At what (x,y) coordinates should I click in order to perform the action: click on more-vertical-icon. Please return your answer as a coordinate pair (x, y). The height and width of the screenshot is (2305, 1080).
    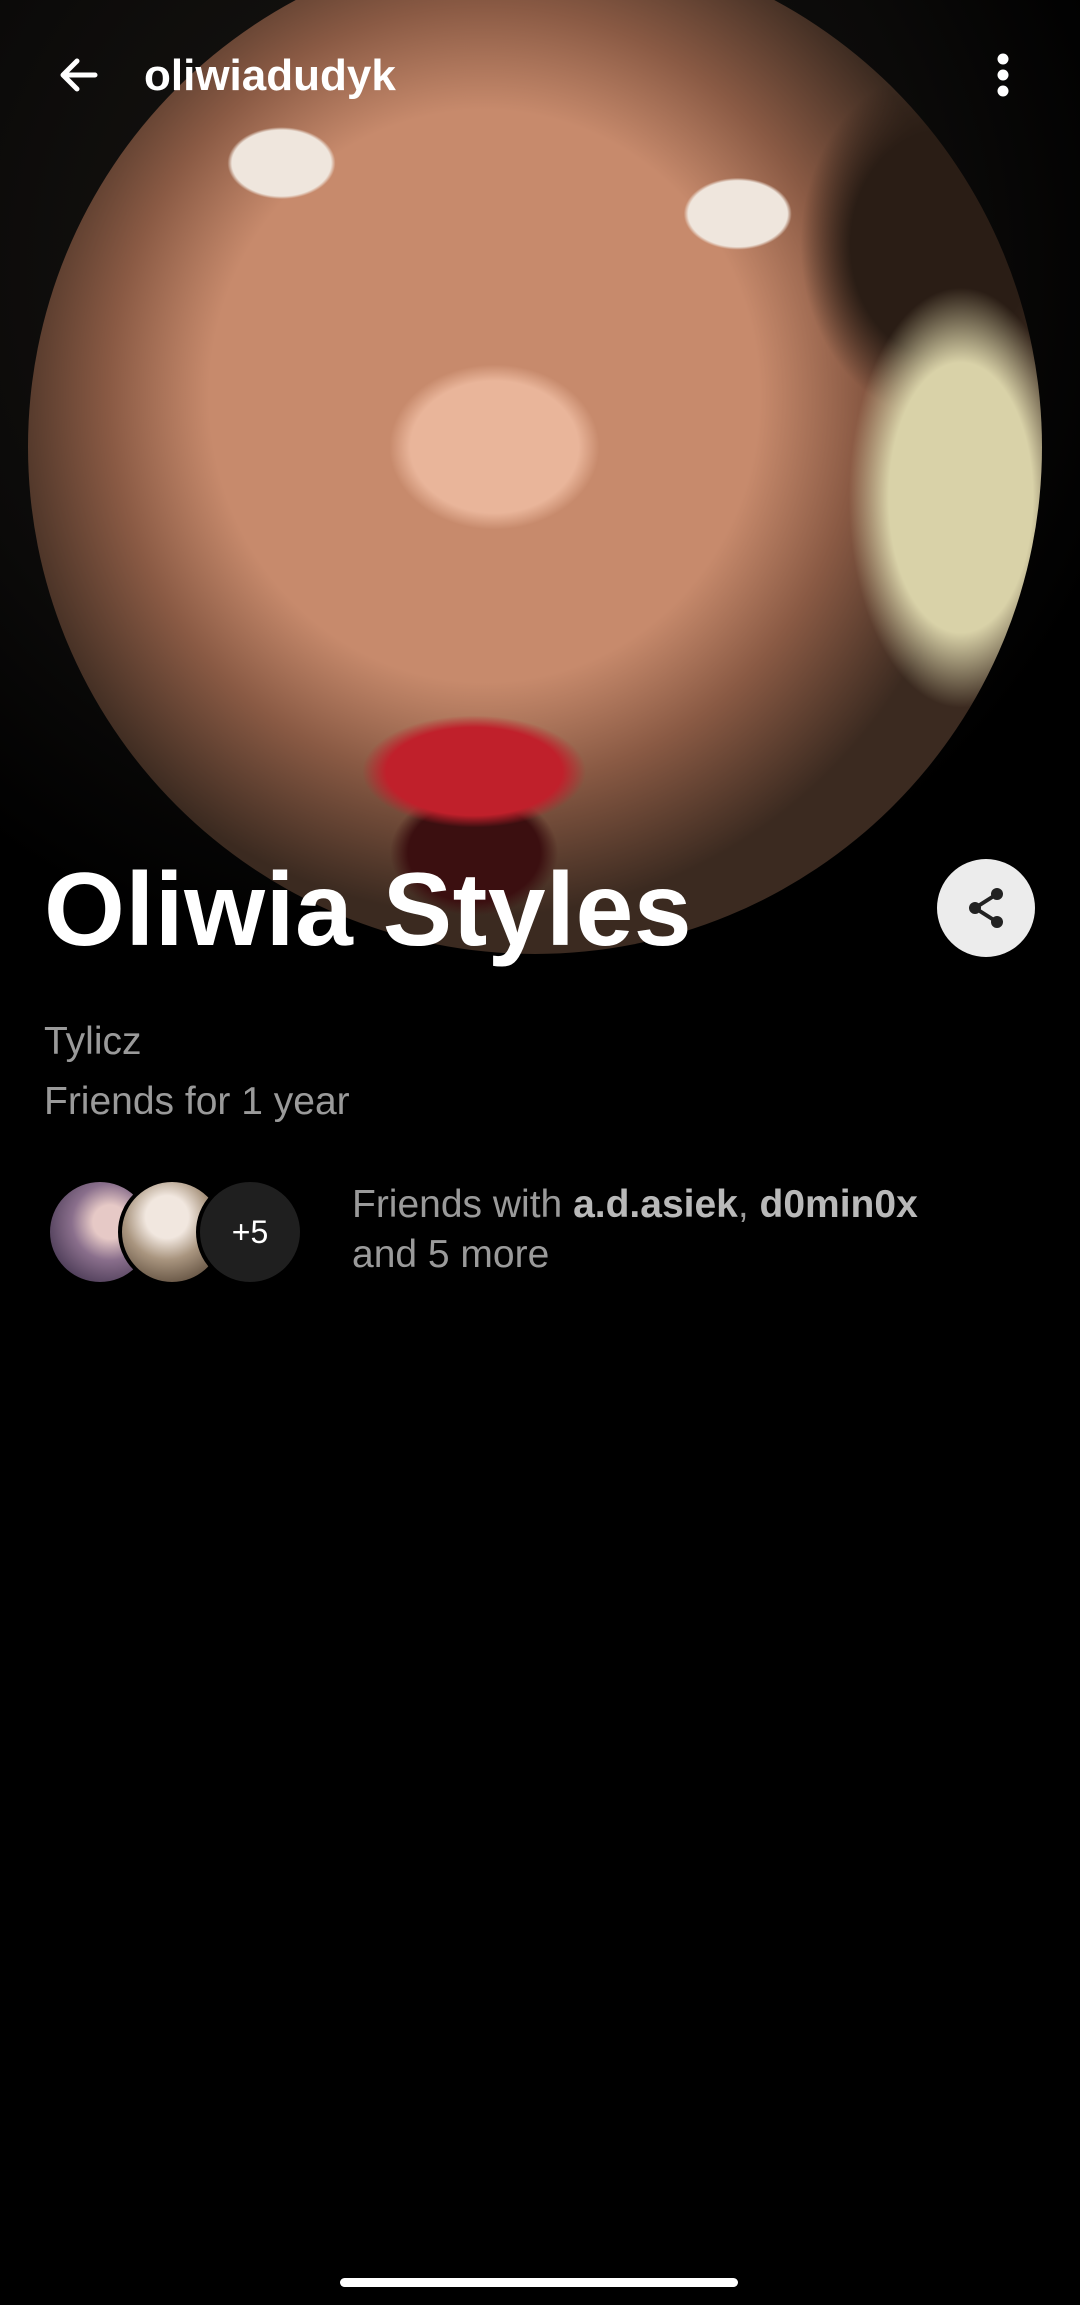
    Looking at the image, I should click on (1003, 75).